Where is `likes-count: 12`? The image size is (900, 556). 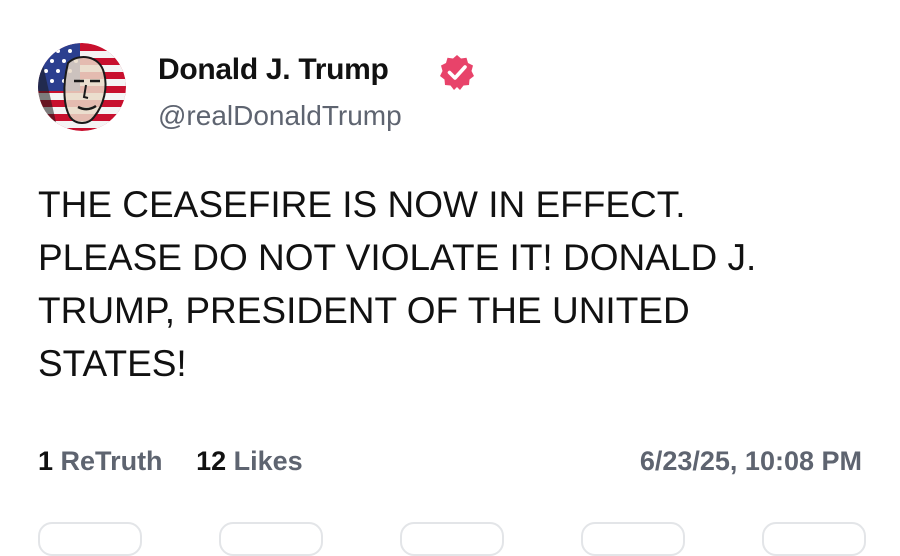
likes-count: 12 is located at coordinates (211, 461).